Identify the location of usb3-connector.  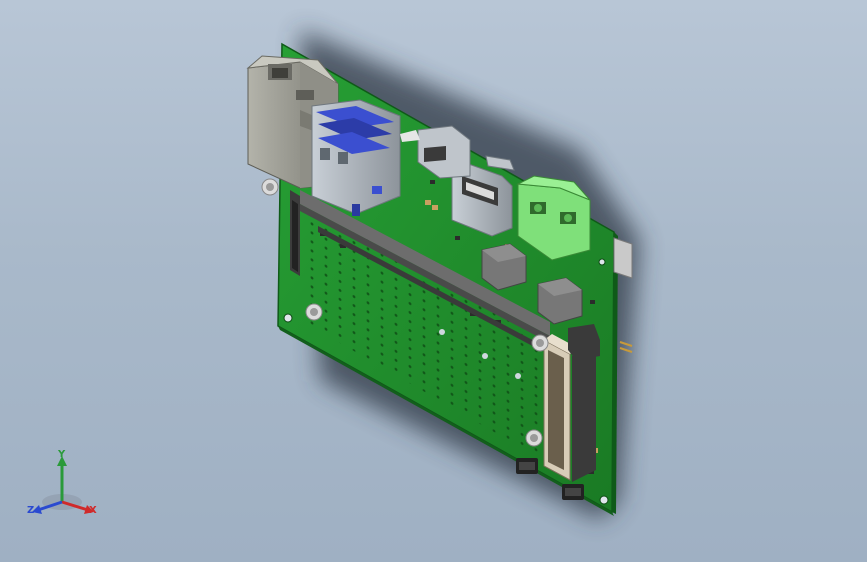
(356, 157).